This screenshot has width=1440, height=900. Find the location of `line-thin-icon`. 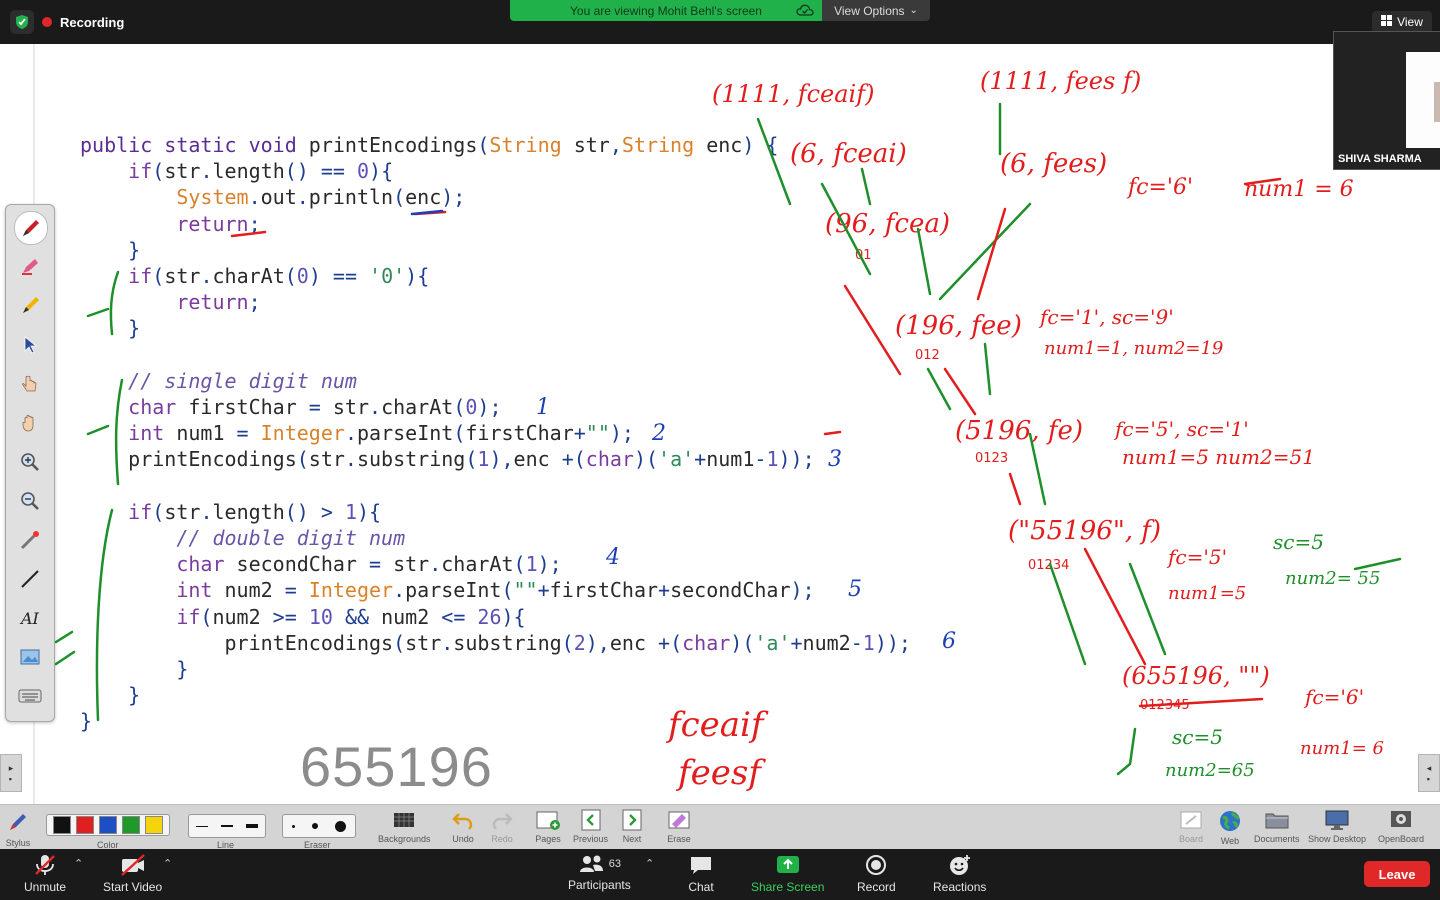

line-thin-icon is located at coordinates (201, 826).